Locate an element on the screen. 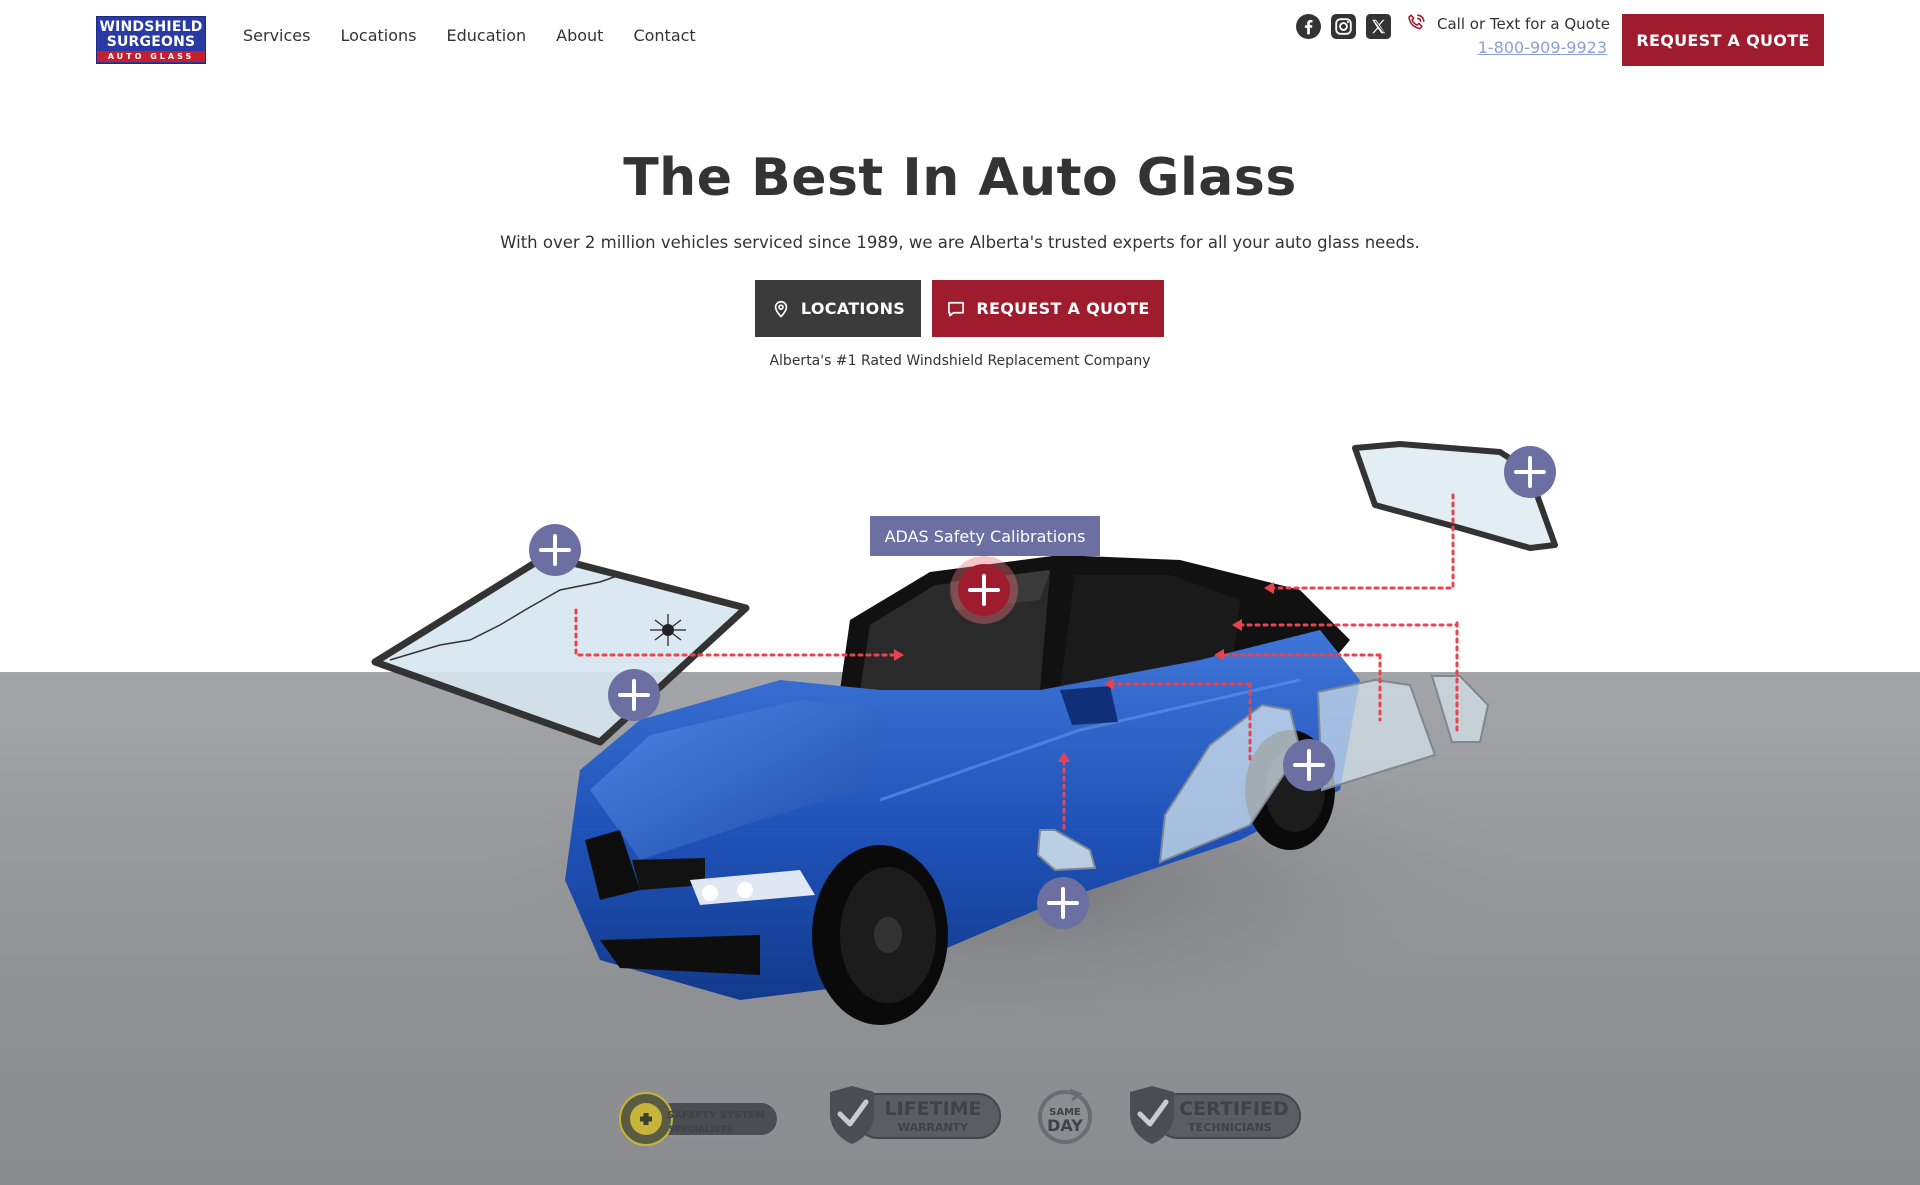  badge-lifetime-warranty: LIFETIME WARRANTY is located at coordinates (915, 1115).